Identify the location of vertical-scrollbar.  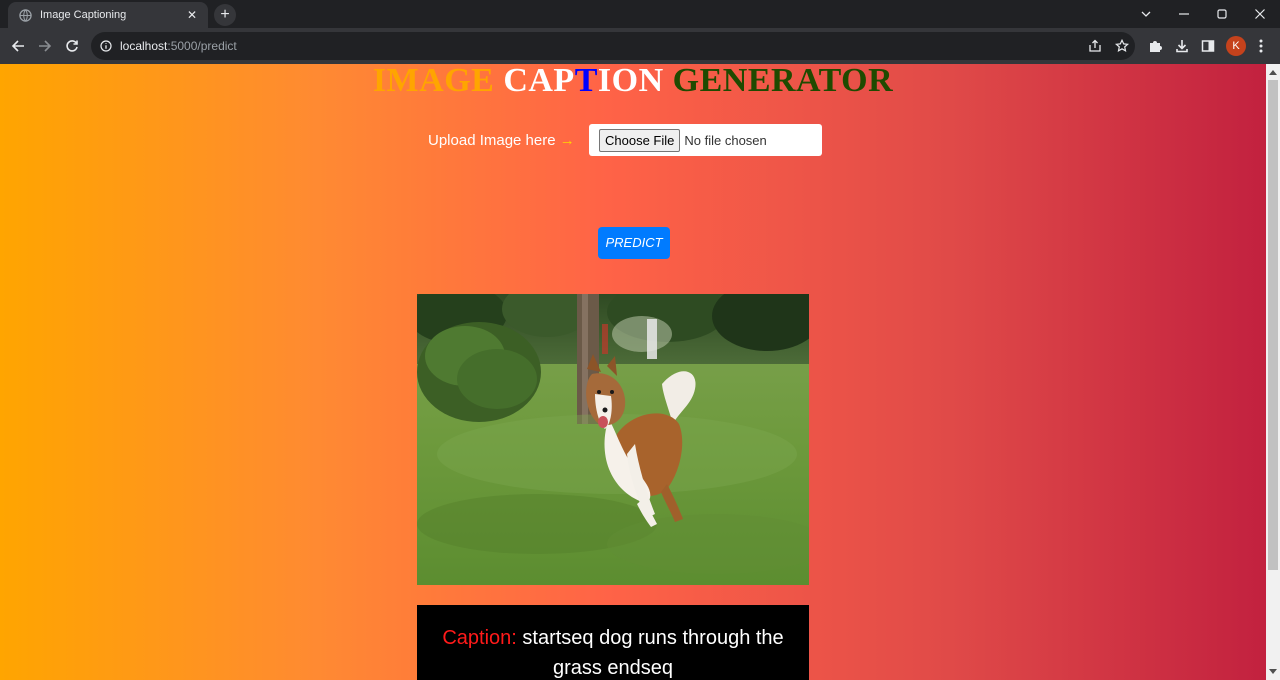
(1273, 372).